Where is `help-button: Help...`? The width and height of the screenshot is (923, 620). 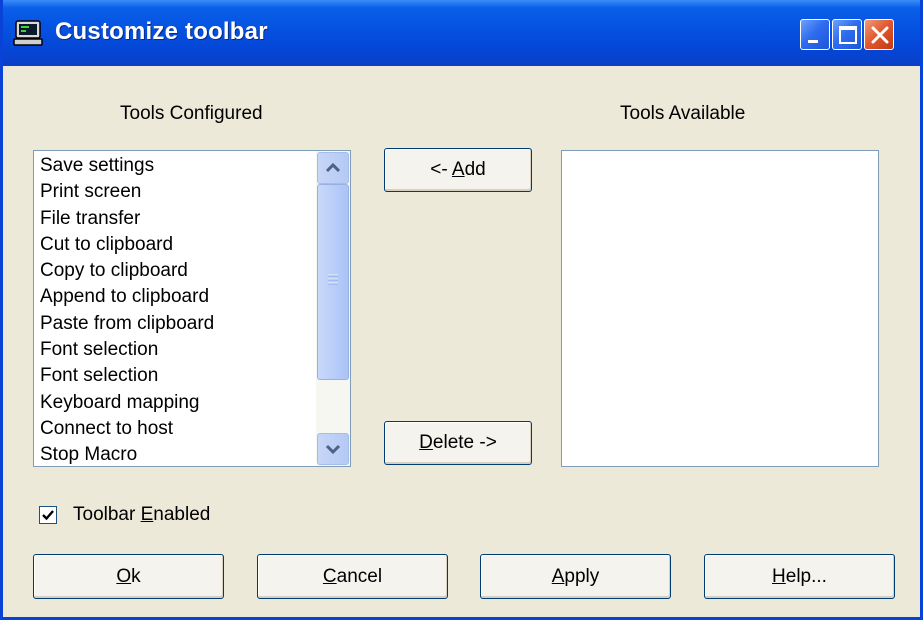
help-button: Help... is located at coordinates (799, 576).